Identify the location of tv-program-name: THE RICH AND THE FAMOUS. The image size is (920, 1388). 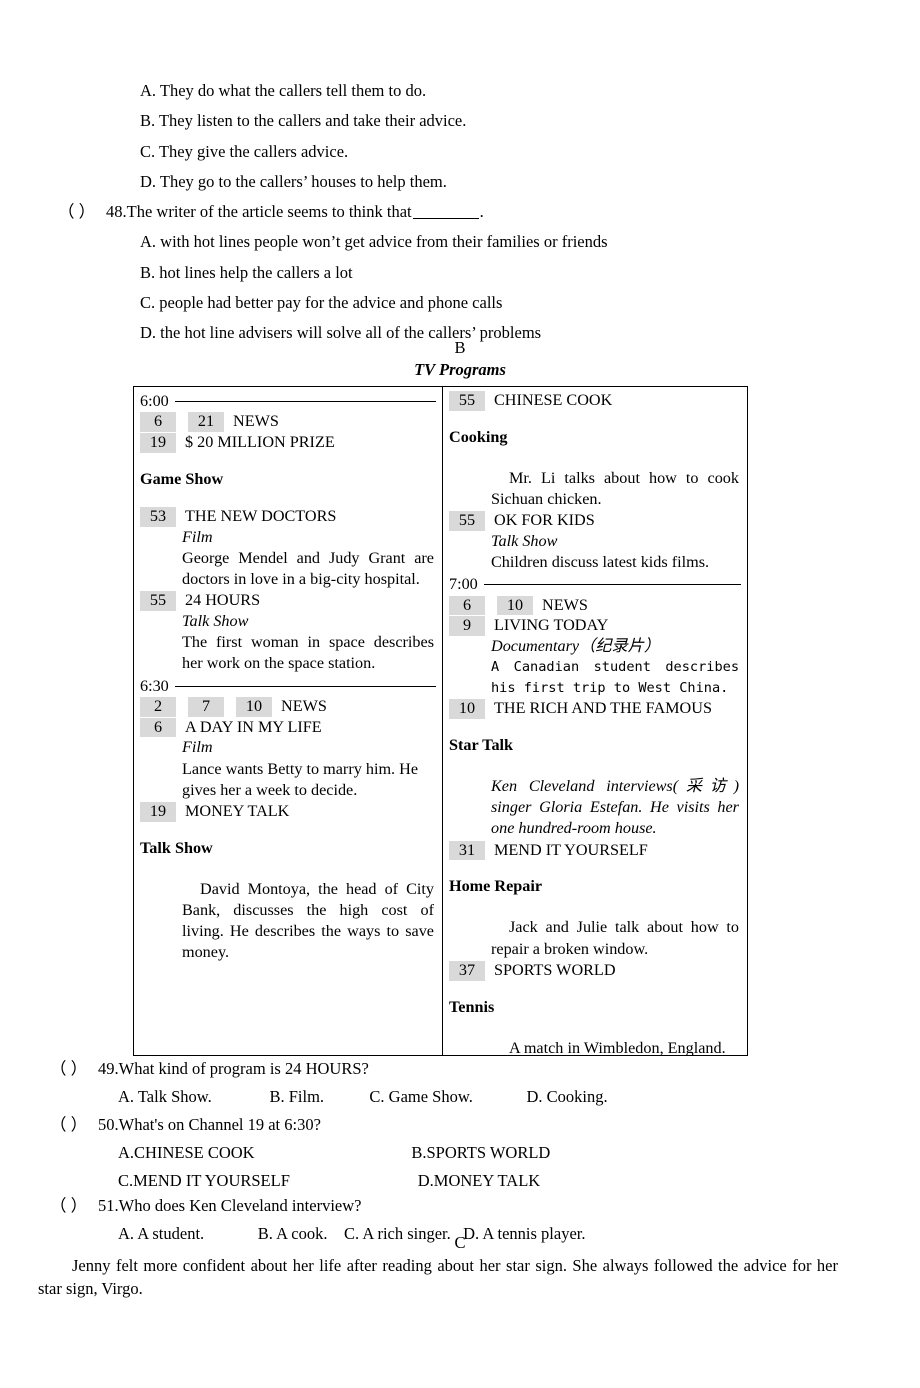
(603, 708).